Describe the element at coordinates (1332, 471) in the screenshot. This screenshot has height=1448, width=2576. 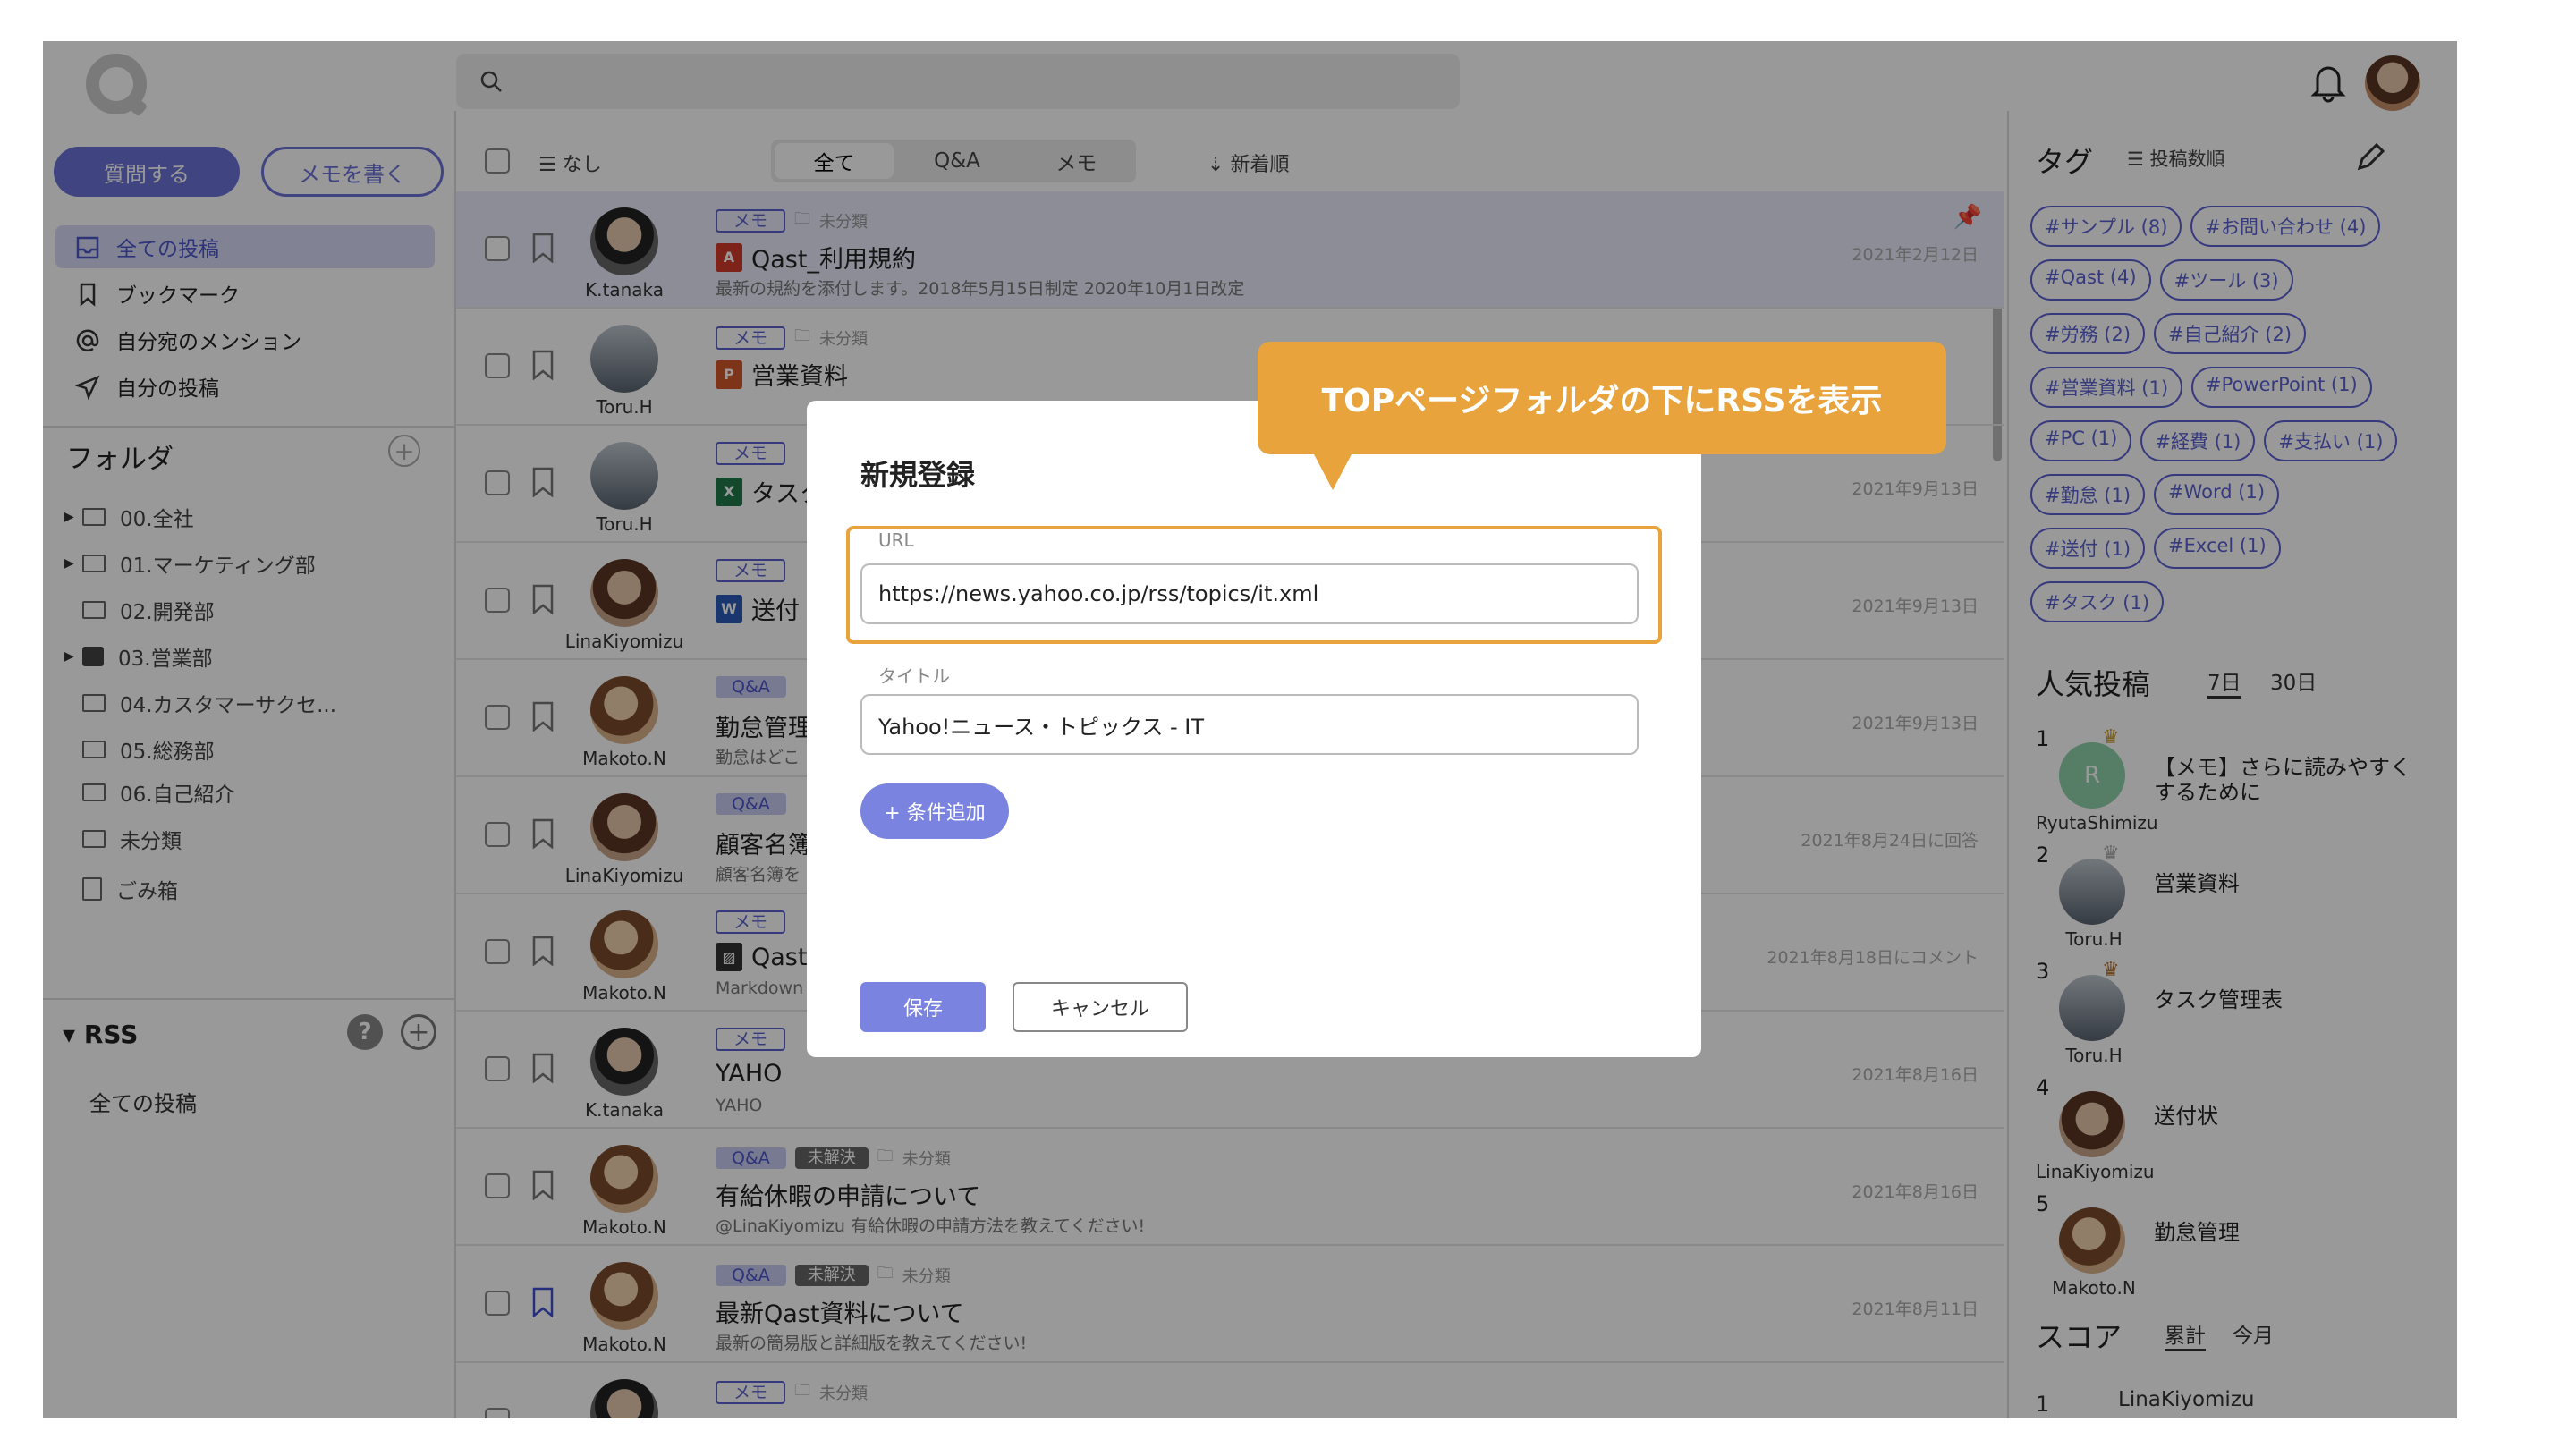
I see `callout-pointer` at that location.